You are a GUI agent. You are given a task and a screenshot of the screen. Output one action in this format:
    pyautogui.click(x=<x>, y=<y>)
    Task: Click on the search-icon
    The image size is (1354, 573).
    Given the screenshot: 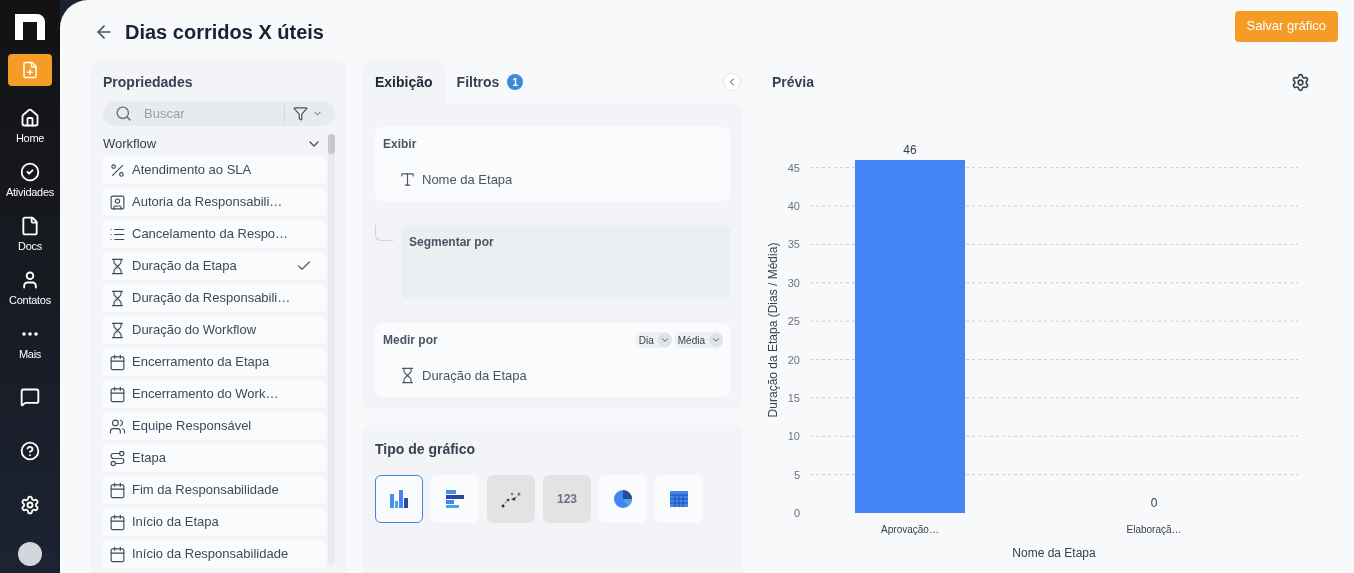 What is the action you would take?
    pyautogui.click(x=123, y=113)
    